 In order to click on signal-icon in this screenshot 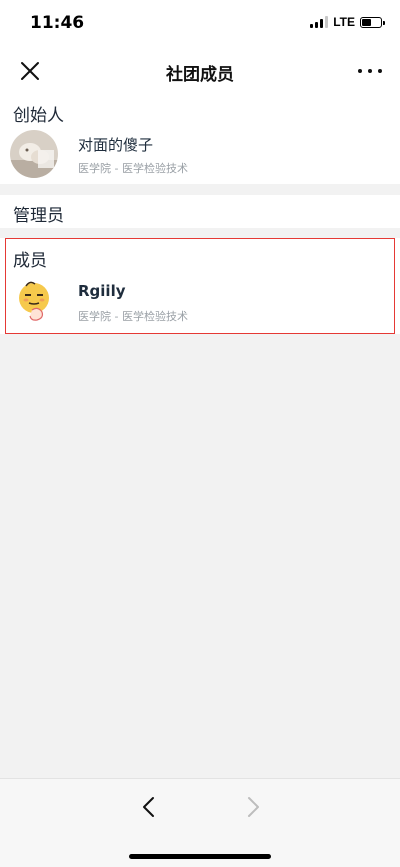, I will do `click(319, 22)`.